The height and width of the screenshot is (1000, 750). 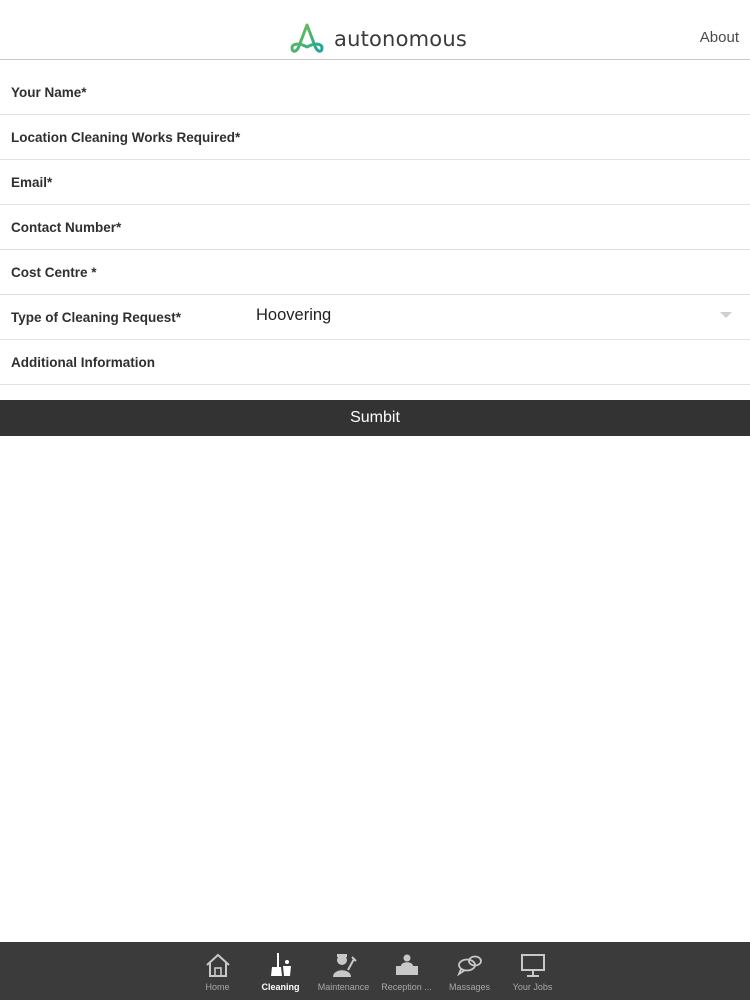 What do you see at coordinates (83, 362) in the screenshot?
I see `additional-info-label: Additional Information` at bounding box center [83, 362].